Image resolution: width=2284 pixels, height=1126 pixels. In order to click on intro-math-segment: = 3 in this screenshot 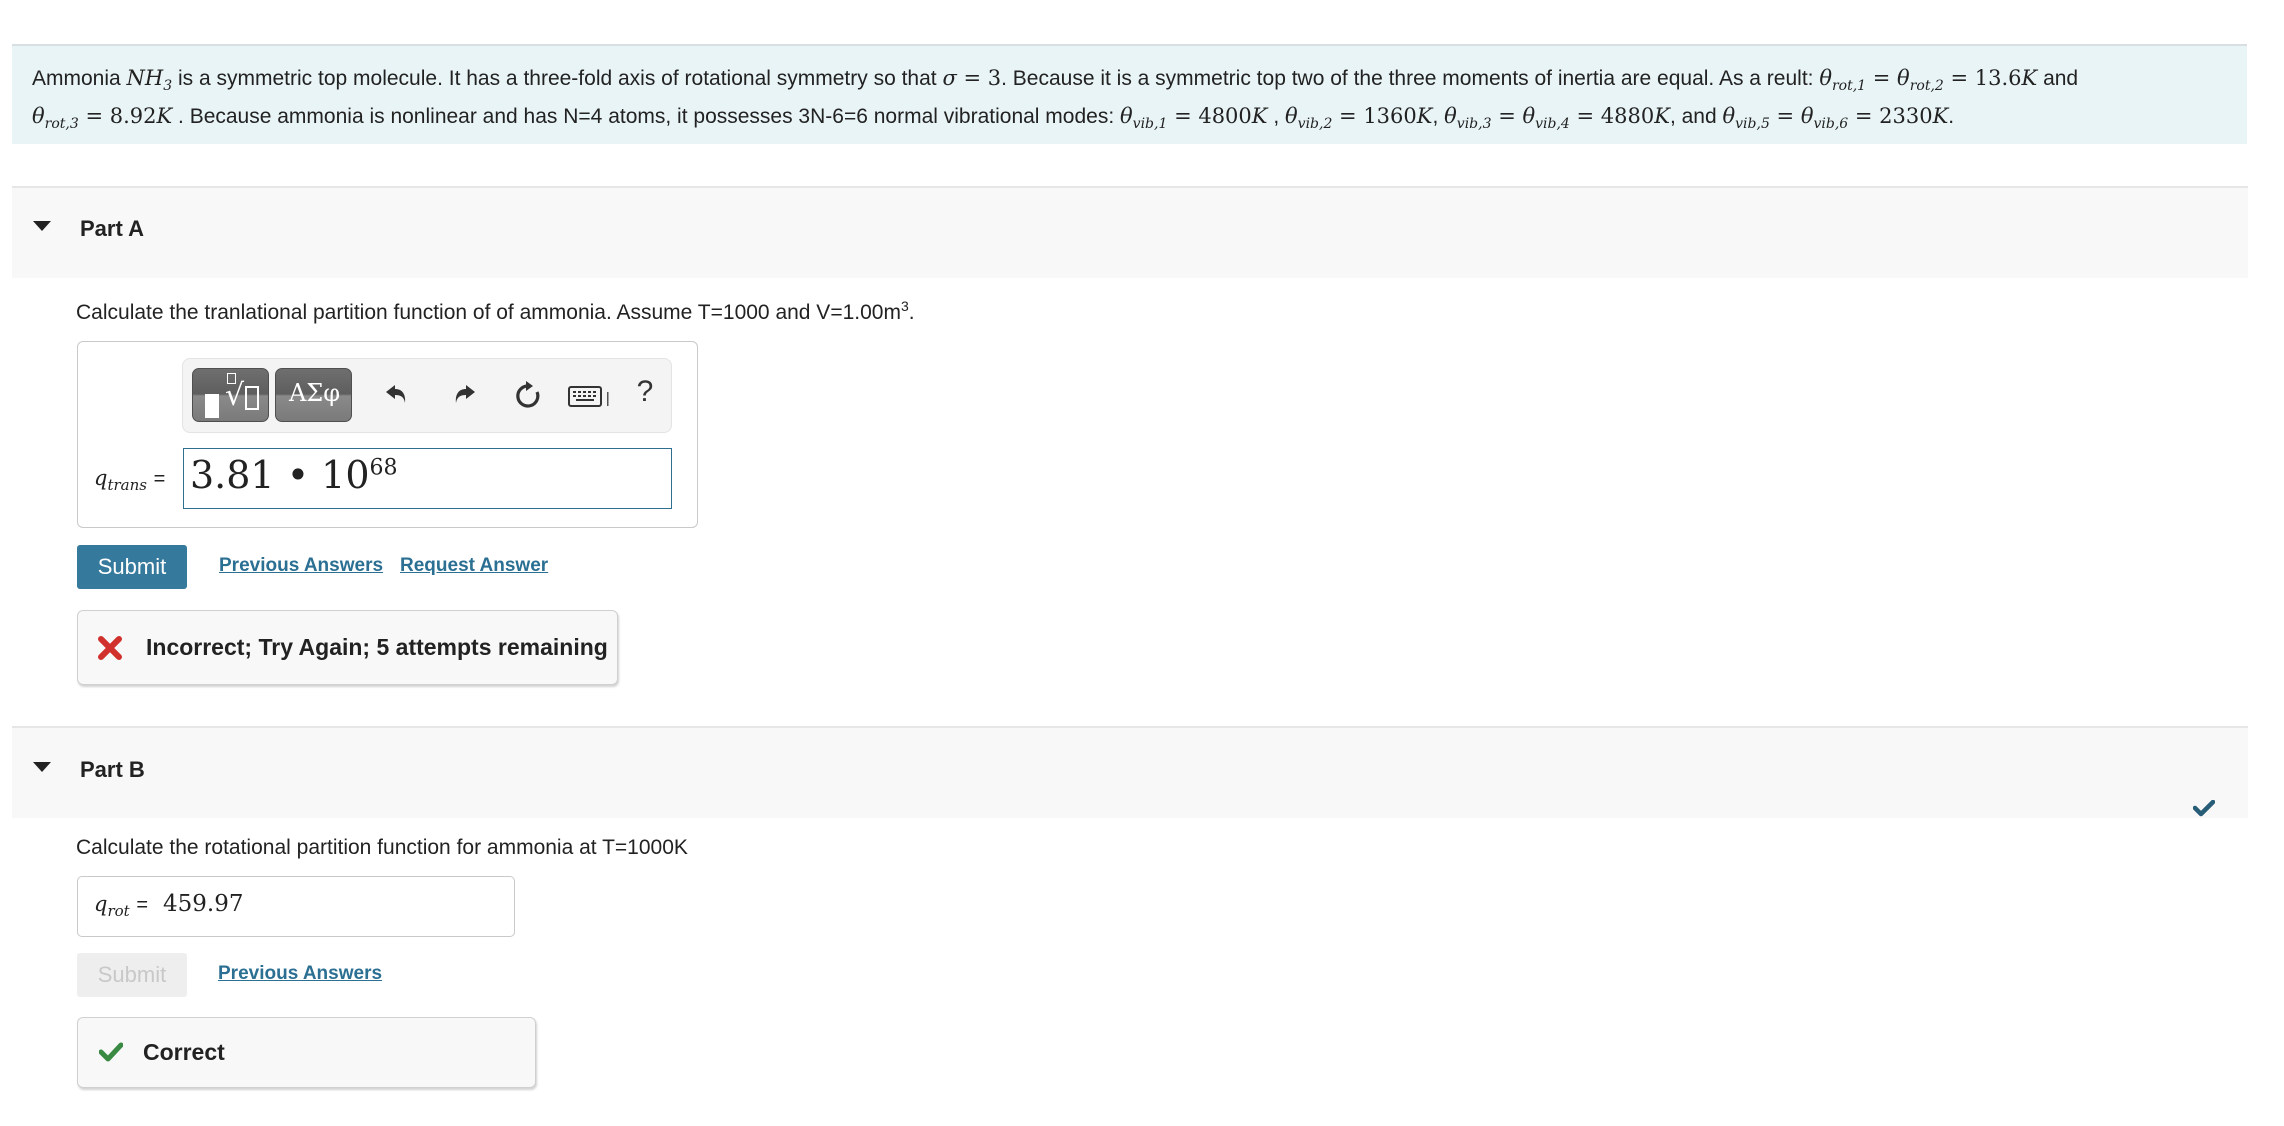, I will do `click(979, 78)`.